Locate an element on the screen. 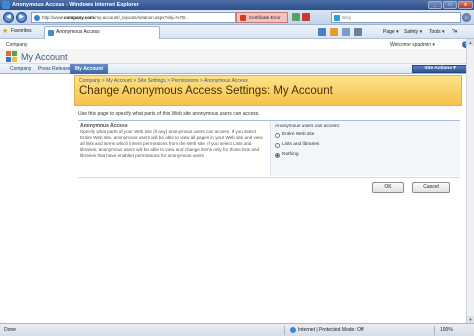  page-menu: Page ▾ is located at coordinates (391, 32).